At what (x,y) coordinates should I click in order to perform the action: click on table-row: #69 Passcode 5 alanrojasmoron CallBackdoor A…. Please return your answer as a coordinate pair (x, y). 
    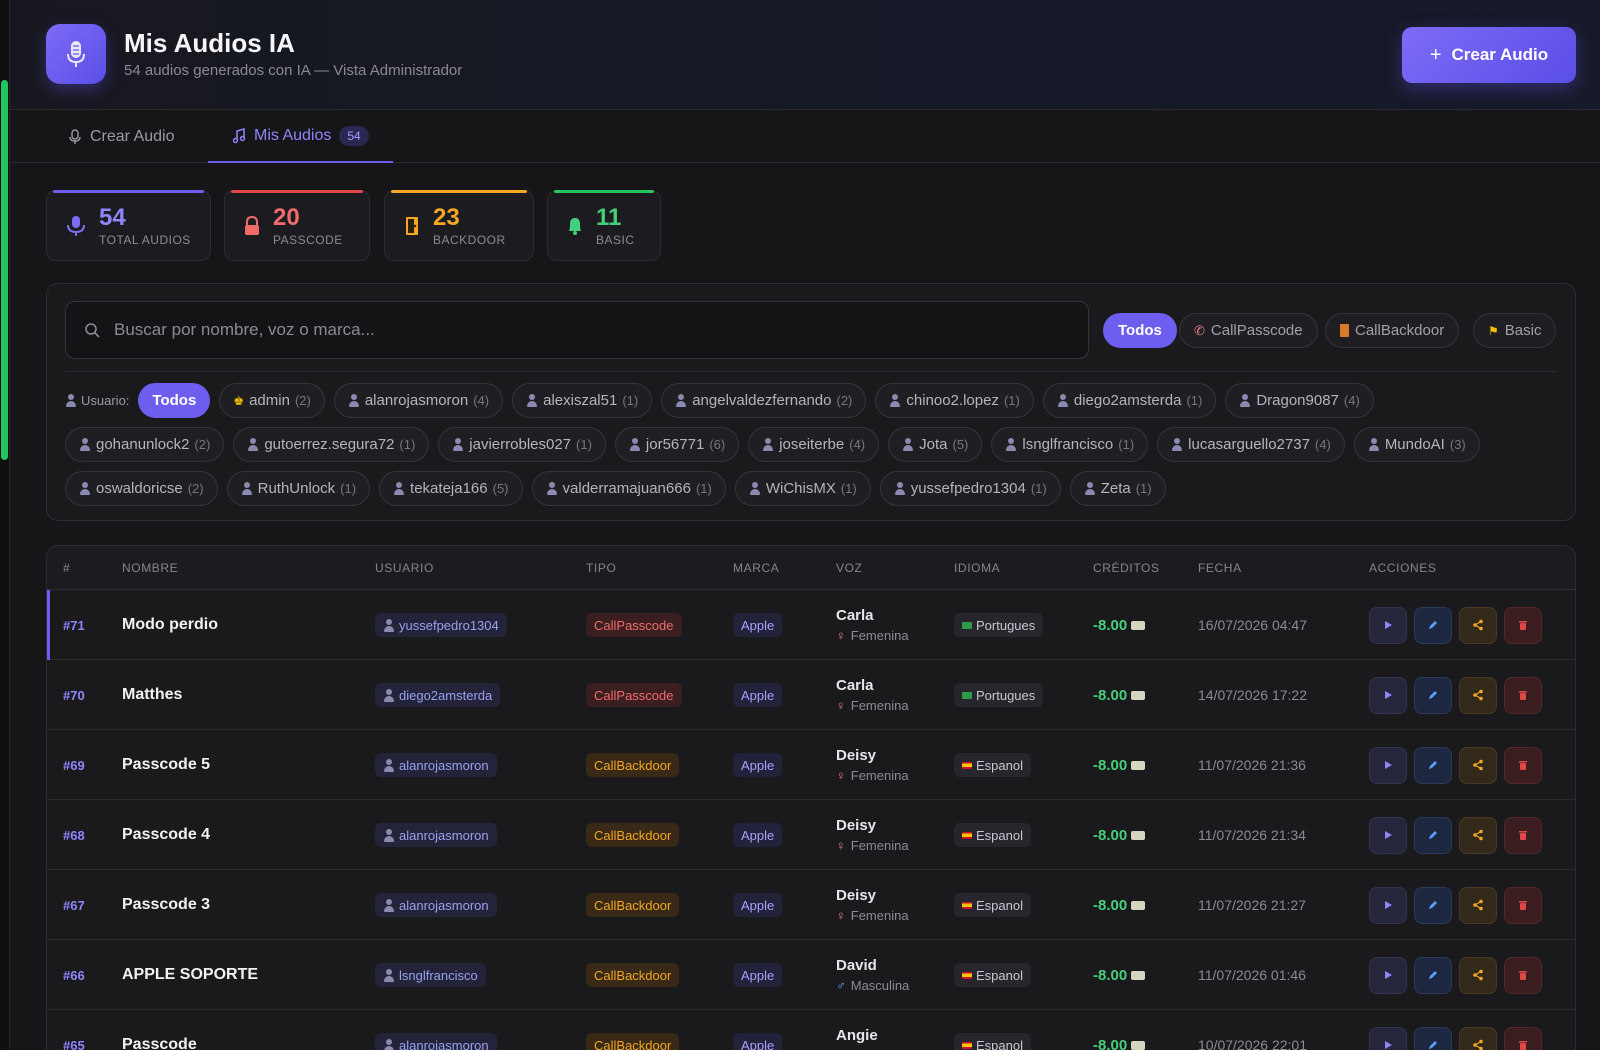
    Looking at the image, I should click on (811, 765).